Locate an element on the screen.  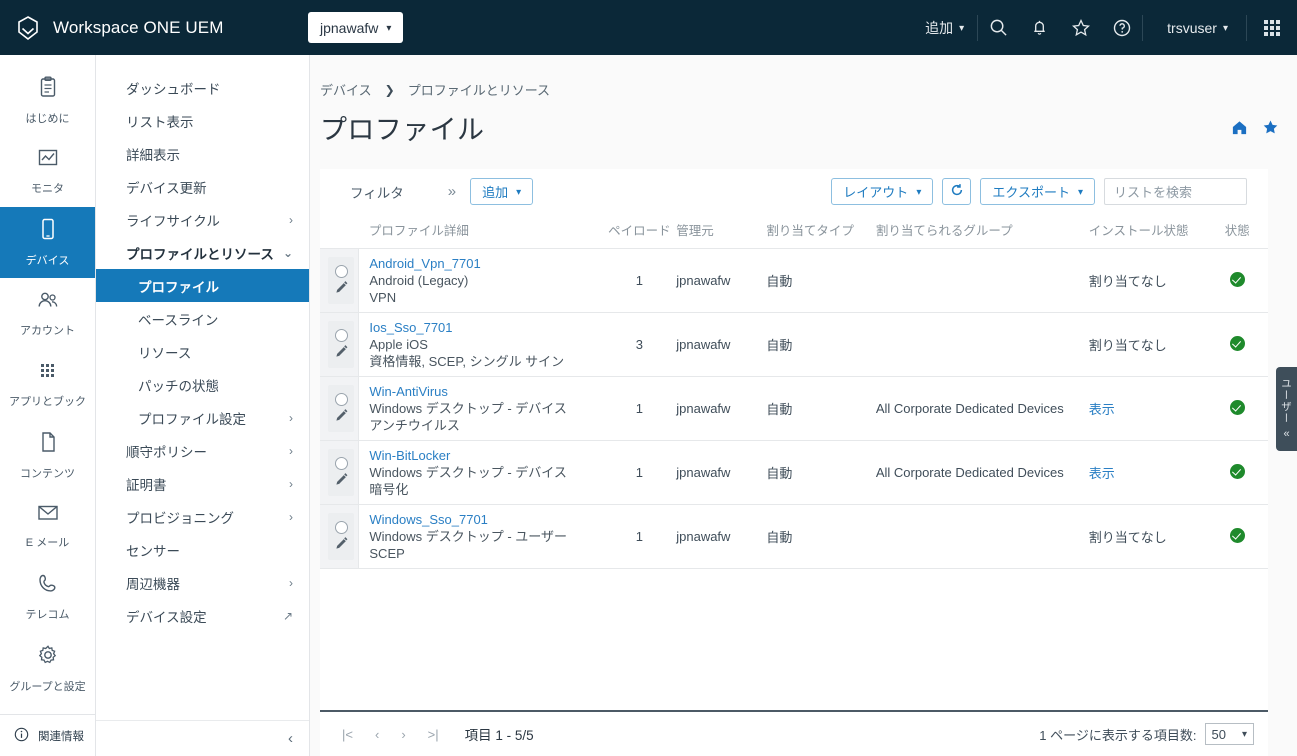
nav-item-device-settings: デバイス設定 ↗ is located at coordinates (202, 615).